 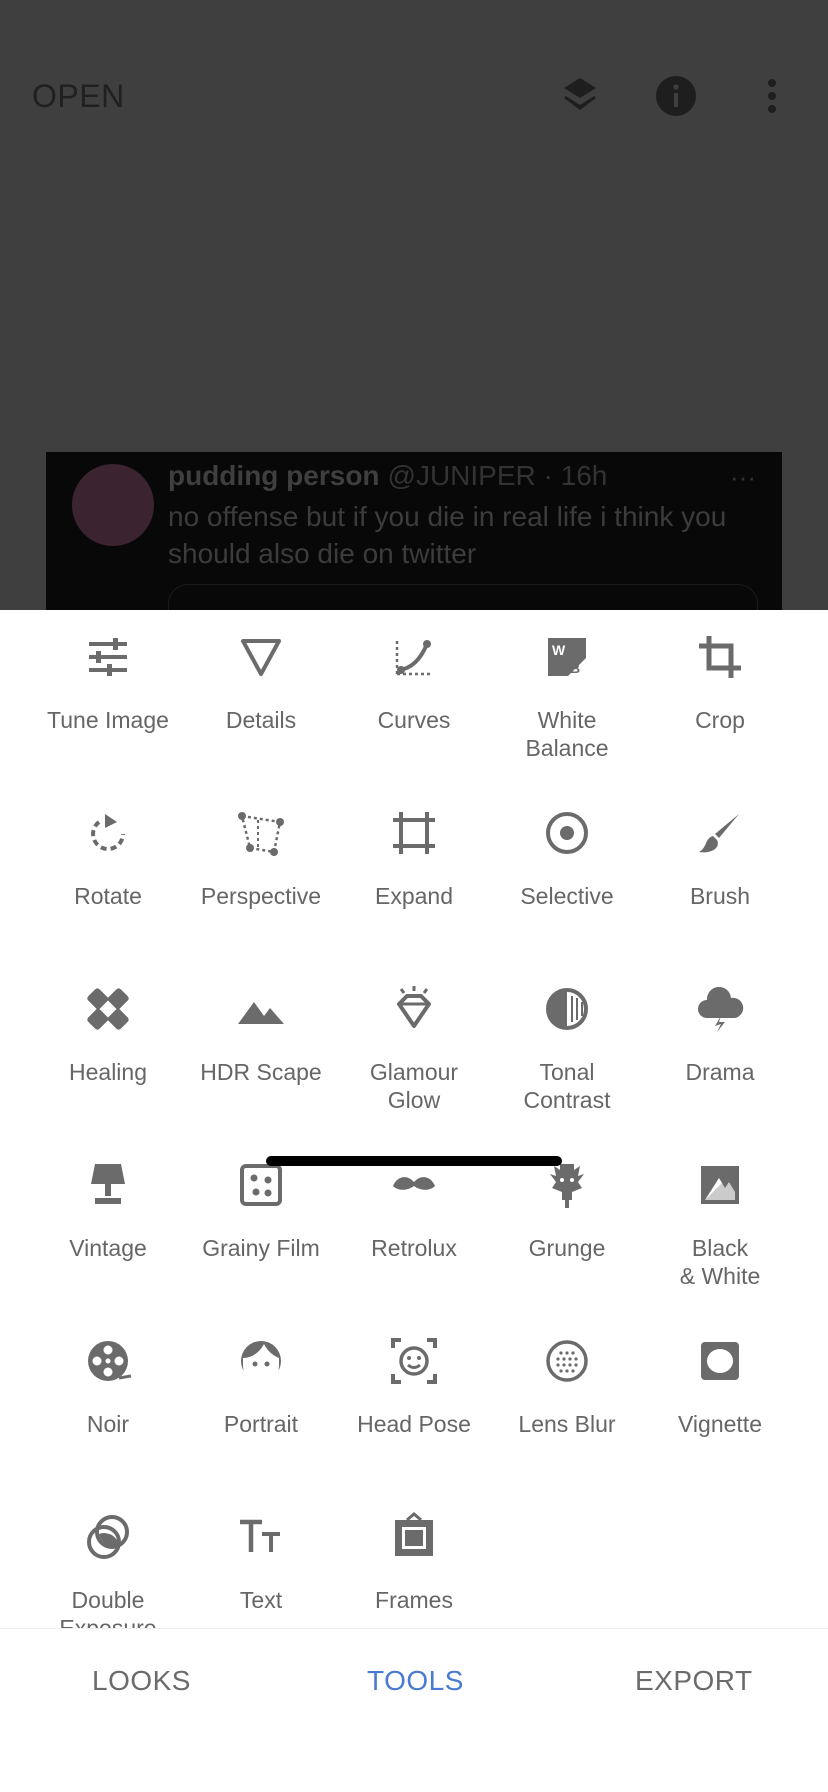 I want to click on tool-double-exposure: Double Exposure, so click(x=108, y=1559).